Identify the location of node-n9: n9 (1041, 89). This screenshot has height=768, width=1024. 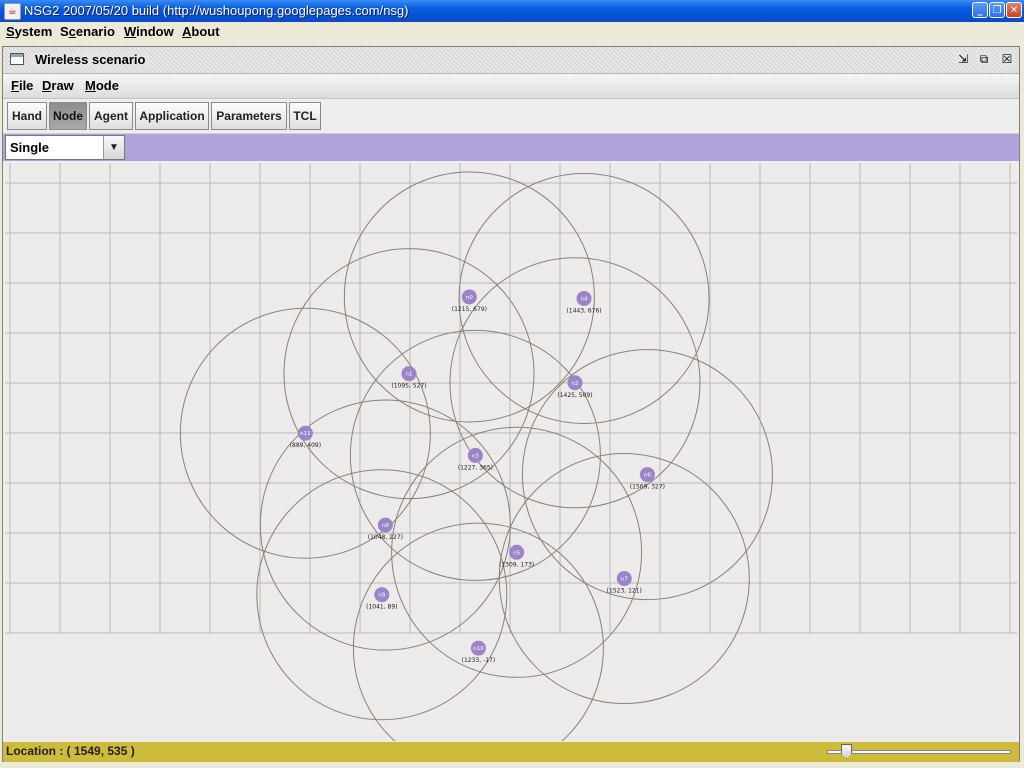
(382, 599).